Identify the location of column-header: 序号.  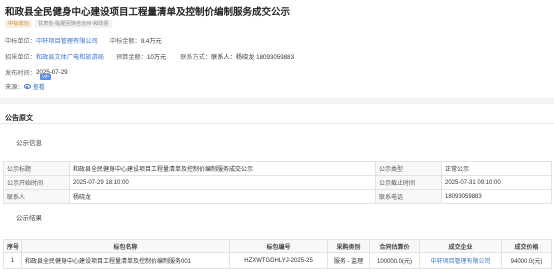
(12, 246).